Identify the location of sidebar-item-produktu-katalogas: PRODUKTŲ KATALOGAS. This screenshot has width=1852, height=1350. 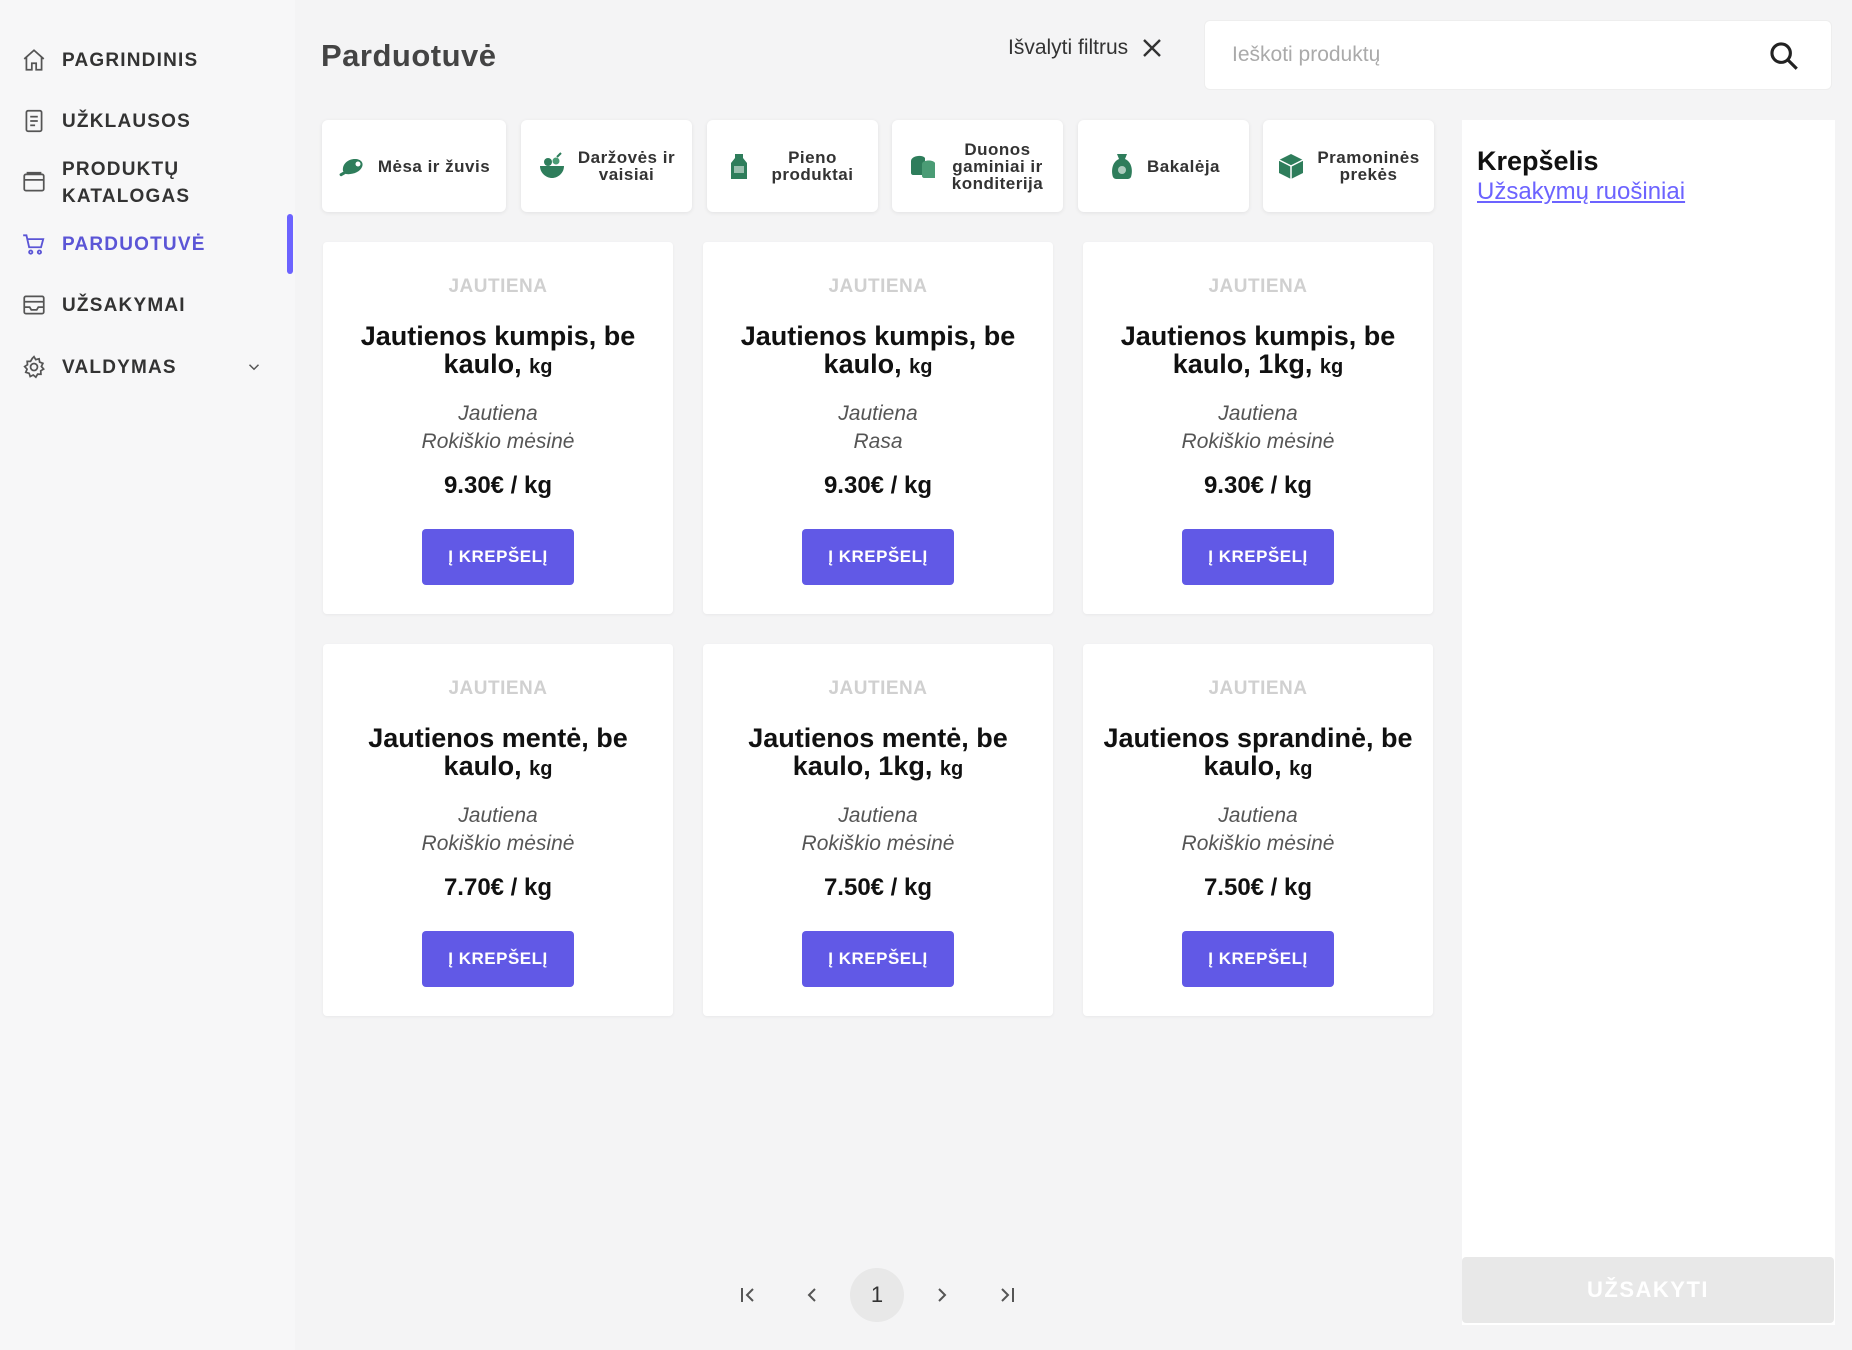
(147, 183).